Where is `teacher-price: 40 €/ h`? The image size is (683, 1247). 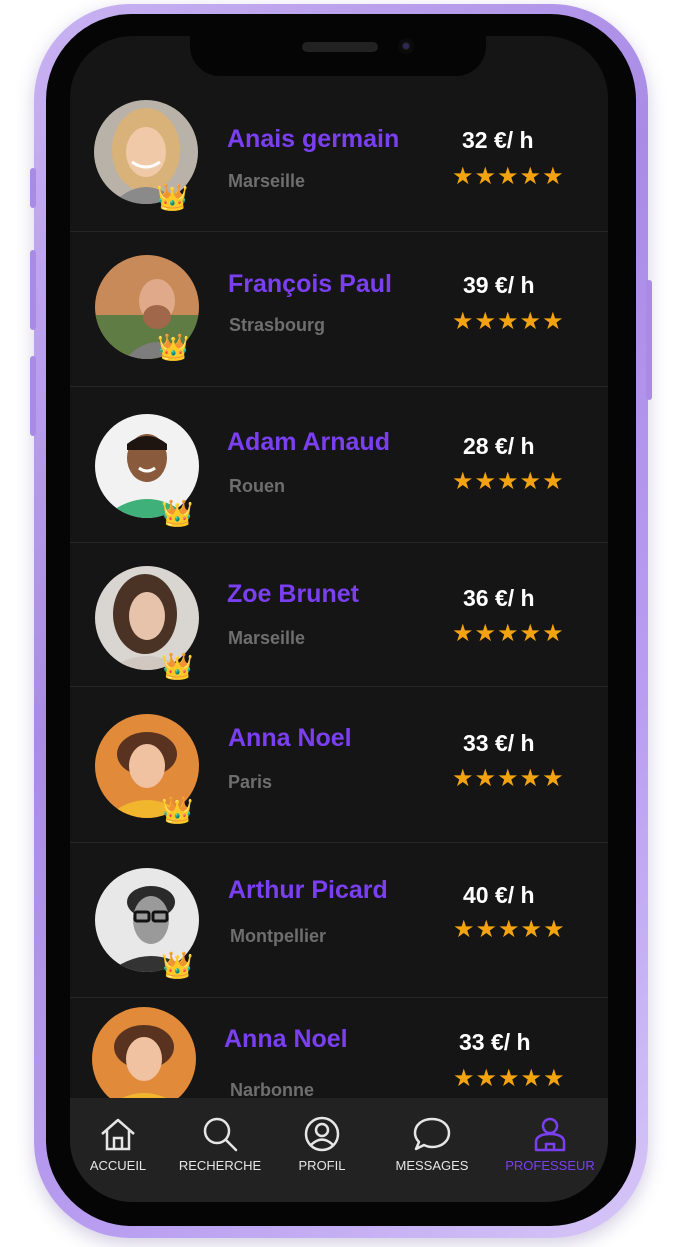
teacher-price: 40 €/ h is located at coordinates (499, 895).